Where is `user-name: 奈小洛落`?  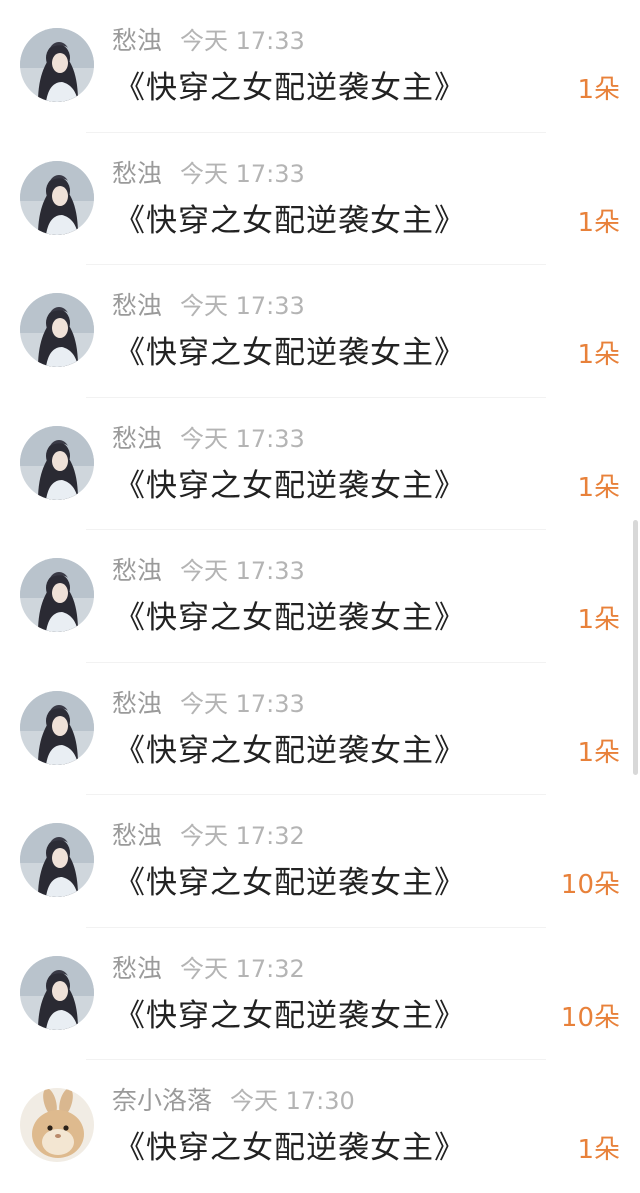
user-name: 奈小洛落 is located at coordinates (162, 1100).